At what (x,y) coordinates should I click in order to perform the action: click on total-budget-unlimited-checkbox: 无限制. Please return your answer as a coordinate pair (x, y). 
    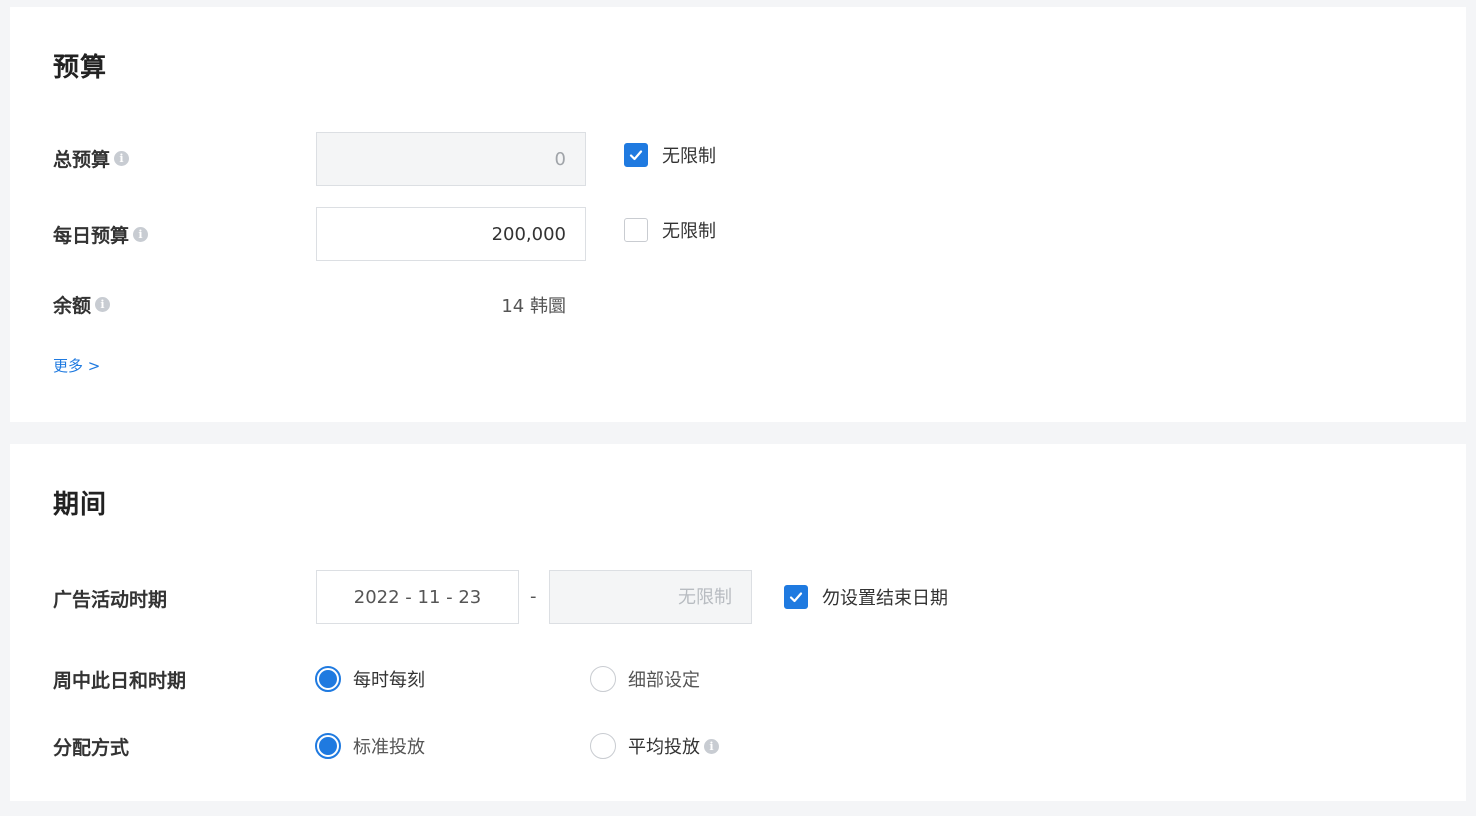
    Looking at the image, I should click on (670, 155).